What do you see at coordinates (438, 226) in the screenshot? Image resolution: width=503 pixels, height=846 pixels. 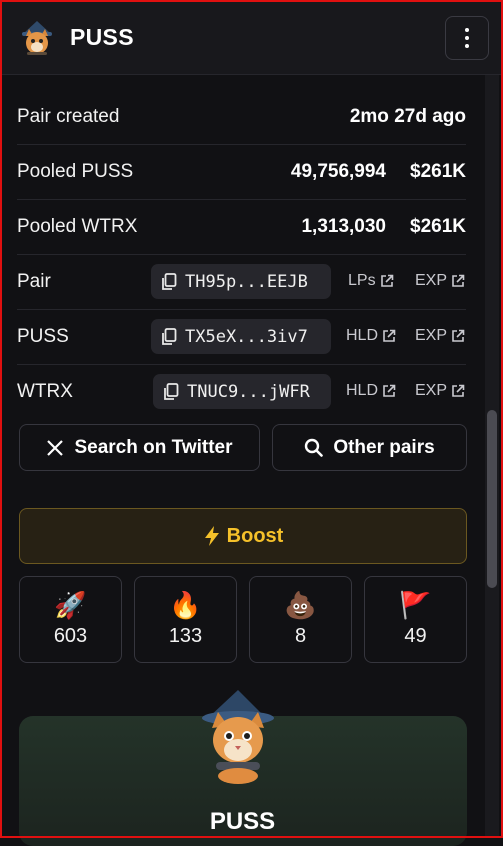 I see `pooled-wtrx-usd: $261K` at bounding box center [438, 226].